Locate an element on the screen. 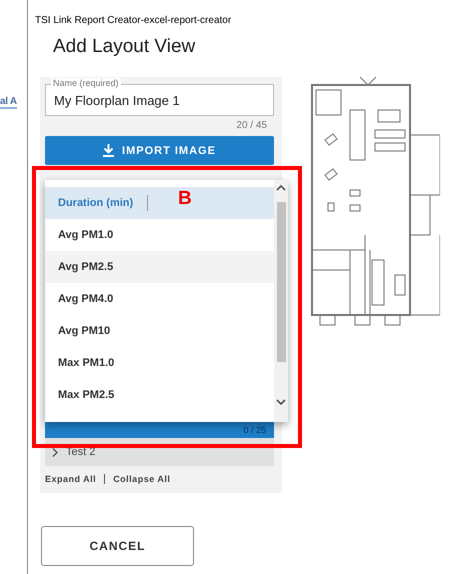 Image resolution: width=450 pixels, height=574 pixels. dialog-title: Add Layout View is located at coordinates (124, 47).